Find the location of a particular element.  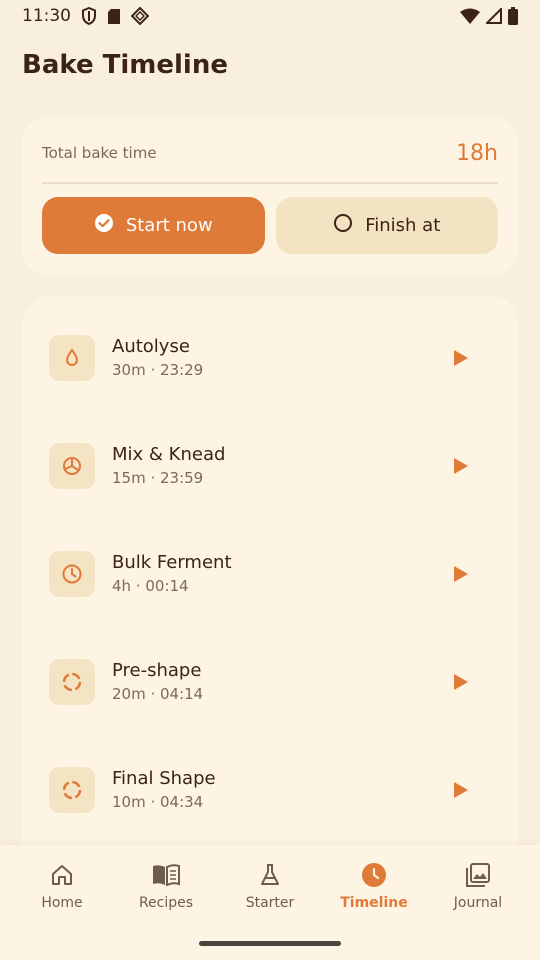

step-meta: 10m · 04:34 is located at coordinates (158, 802).